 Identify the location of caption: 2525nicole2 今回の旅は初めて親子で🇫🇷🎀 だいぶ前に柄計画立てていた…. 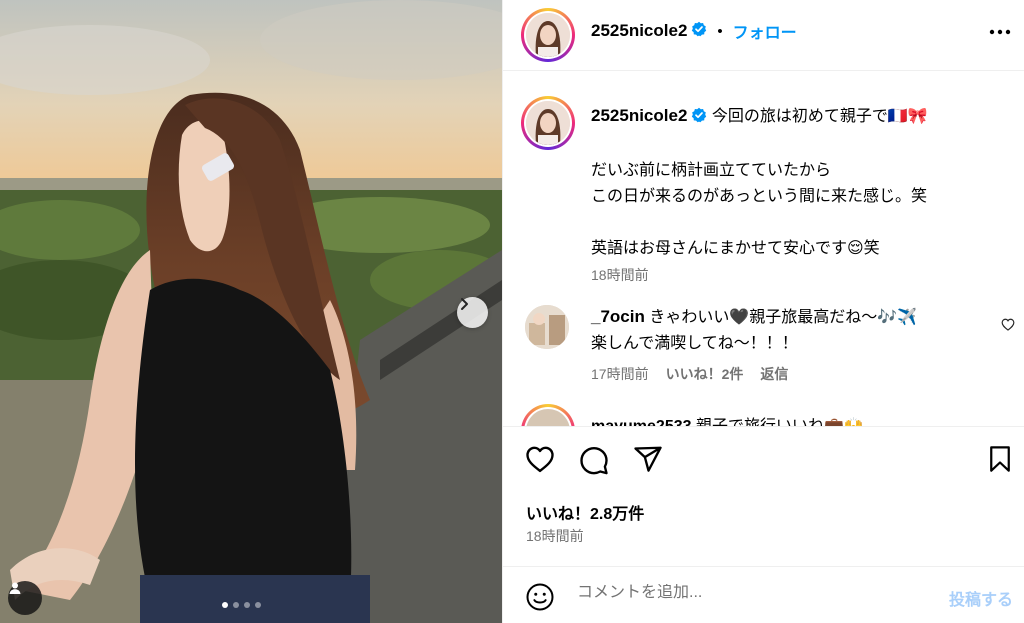
(801, 196).